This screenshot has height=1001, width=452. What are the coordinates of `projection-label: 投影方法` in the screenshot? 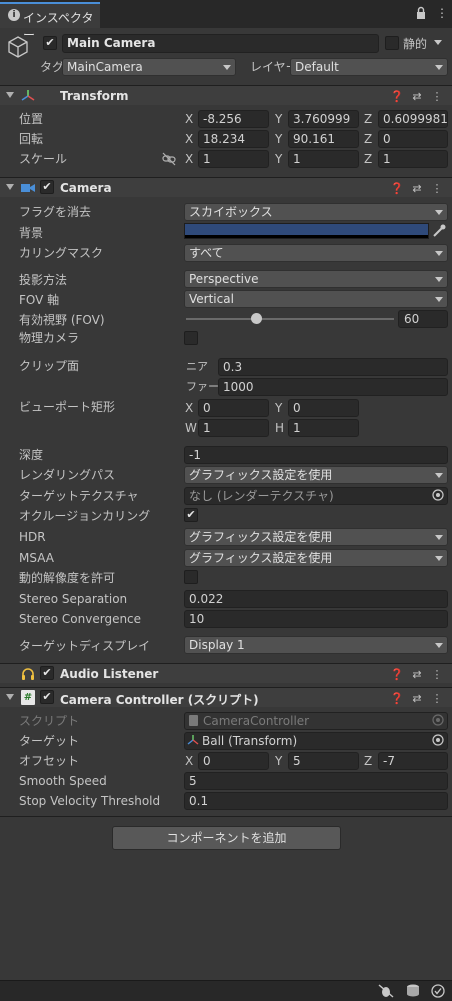 It's located at (43, 280).